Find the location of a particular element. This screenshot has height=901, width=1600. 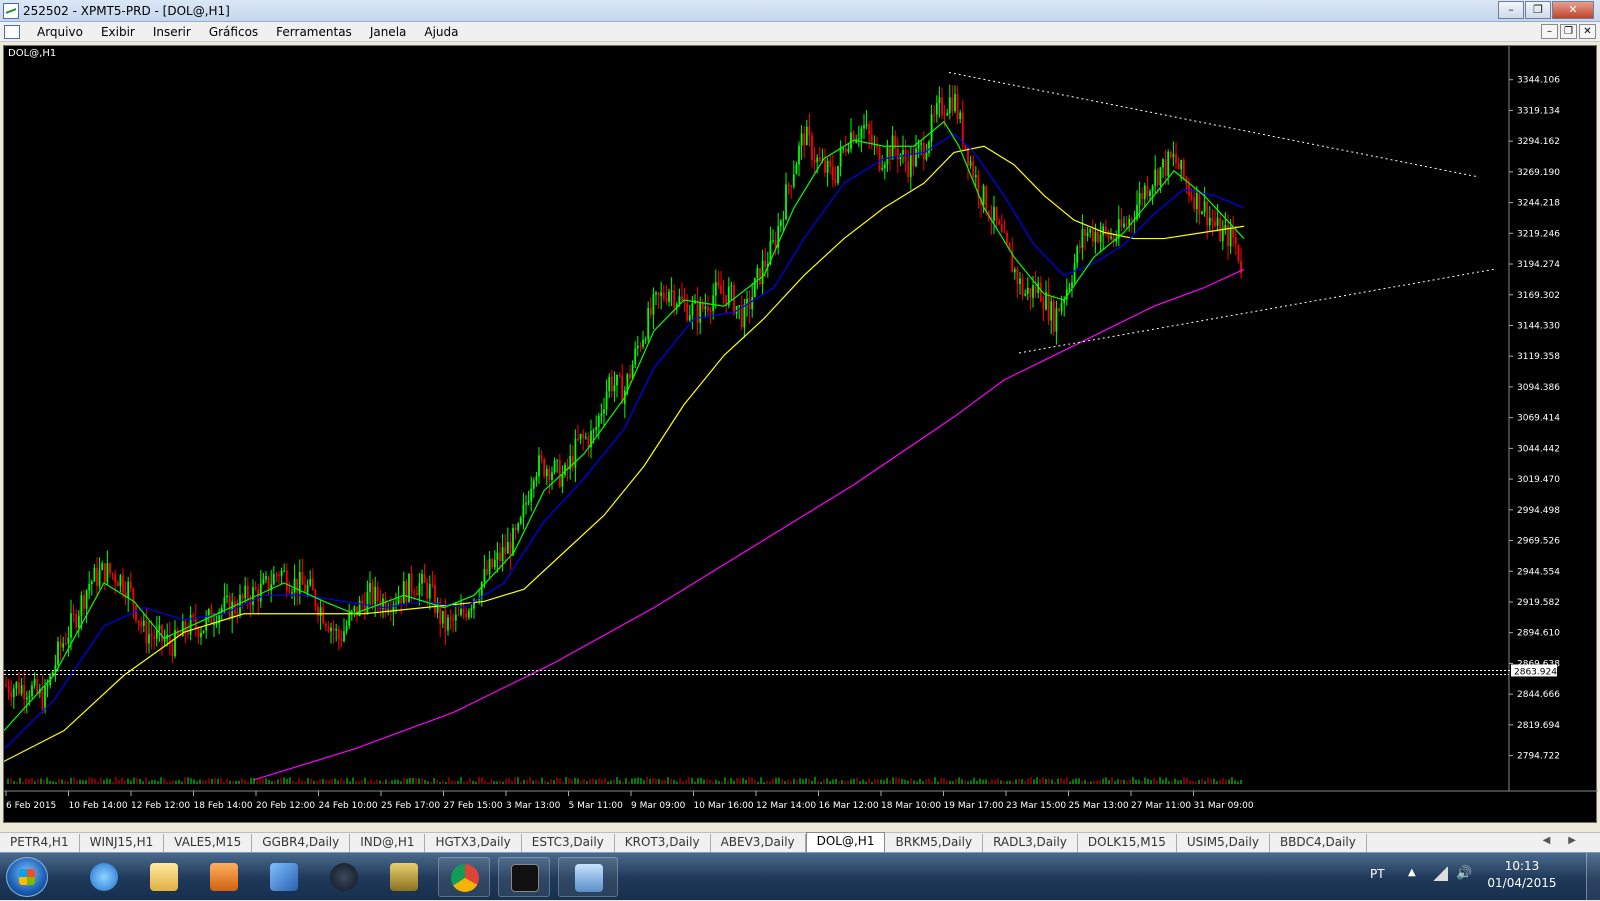

menu-arquivo: Arquivo is located at coordinates (60, 32).